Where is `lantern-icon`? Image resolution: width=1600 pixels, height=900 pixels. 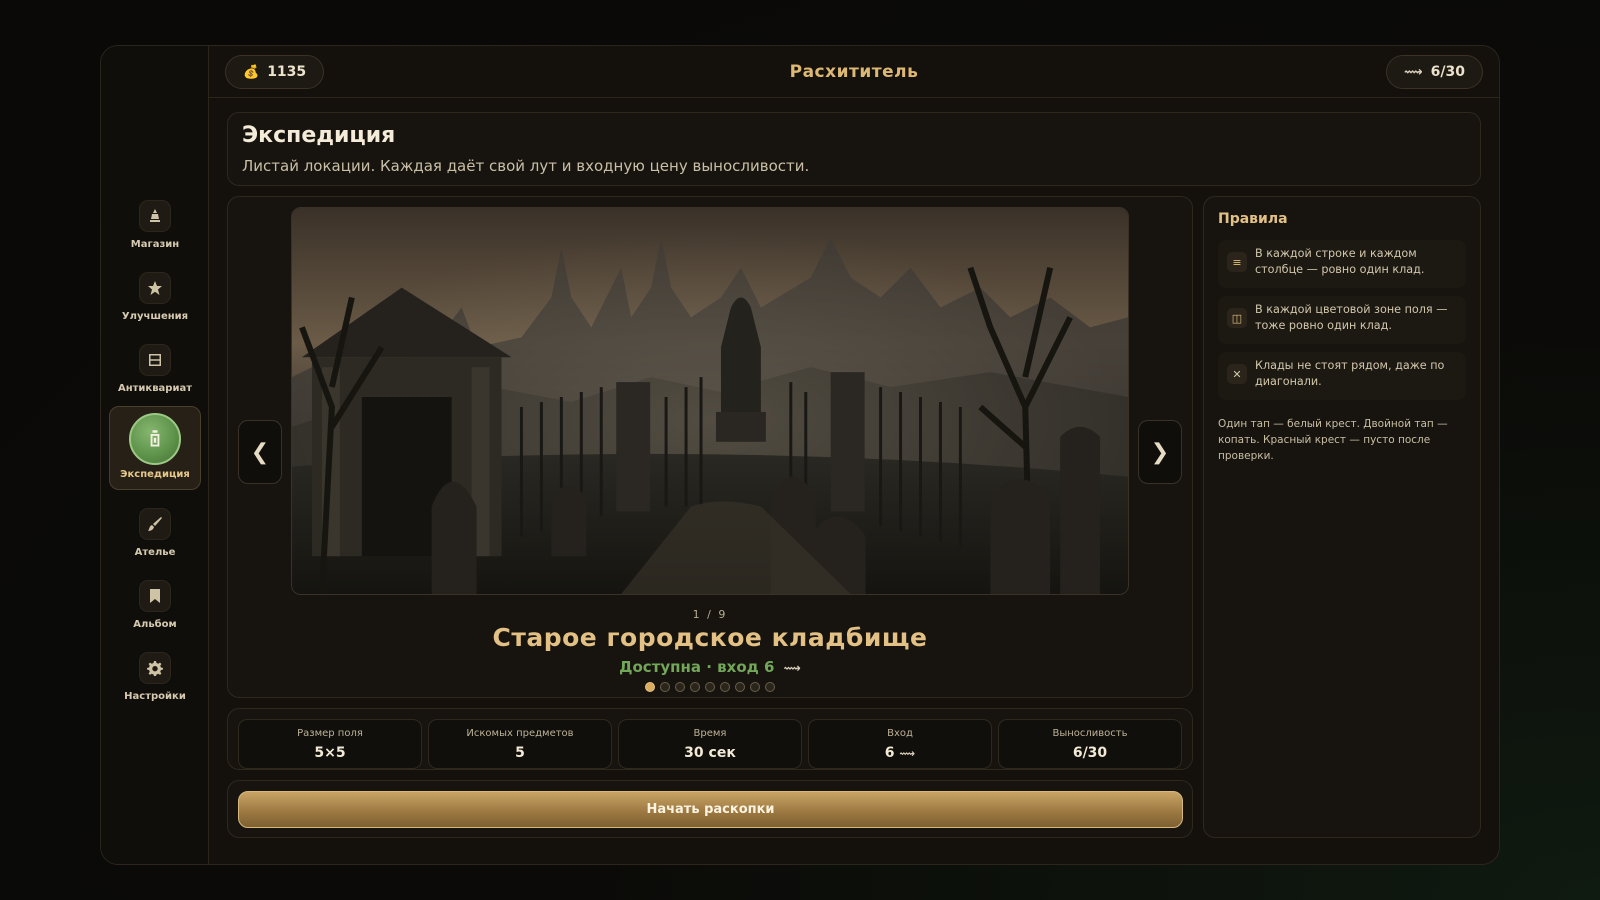
lantern-icon is located at coordinates (155, 439).